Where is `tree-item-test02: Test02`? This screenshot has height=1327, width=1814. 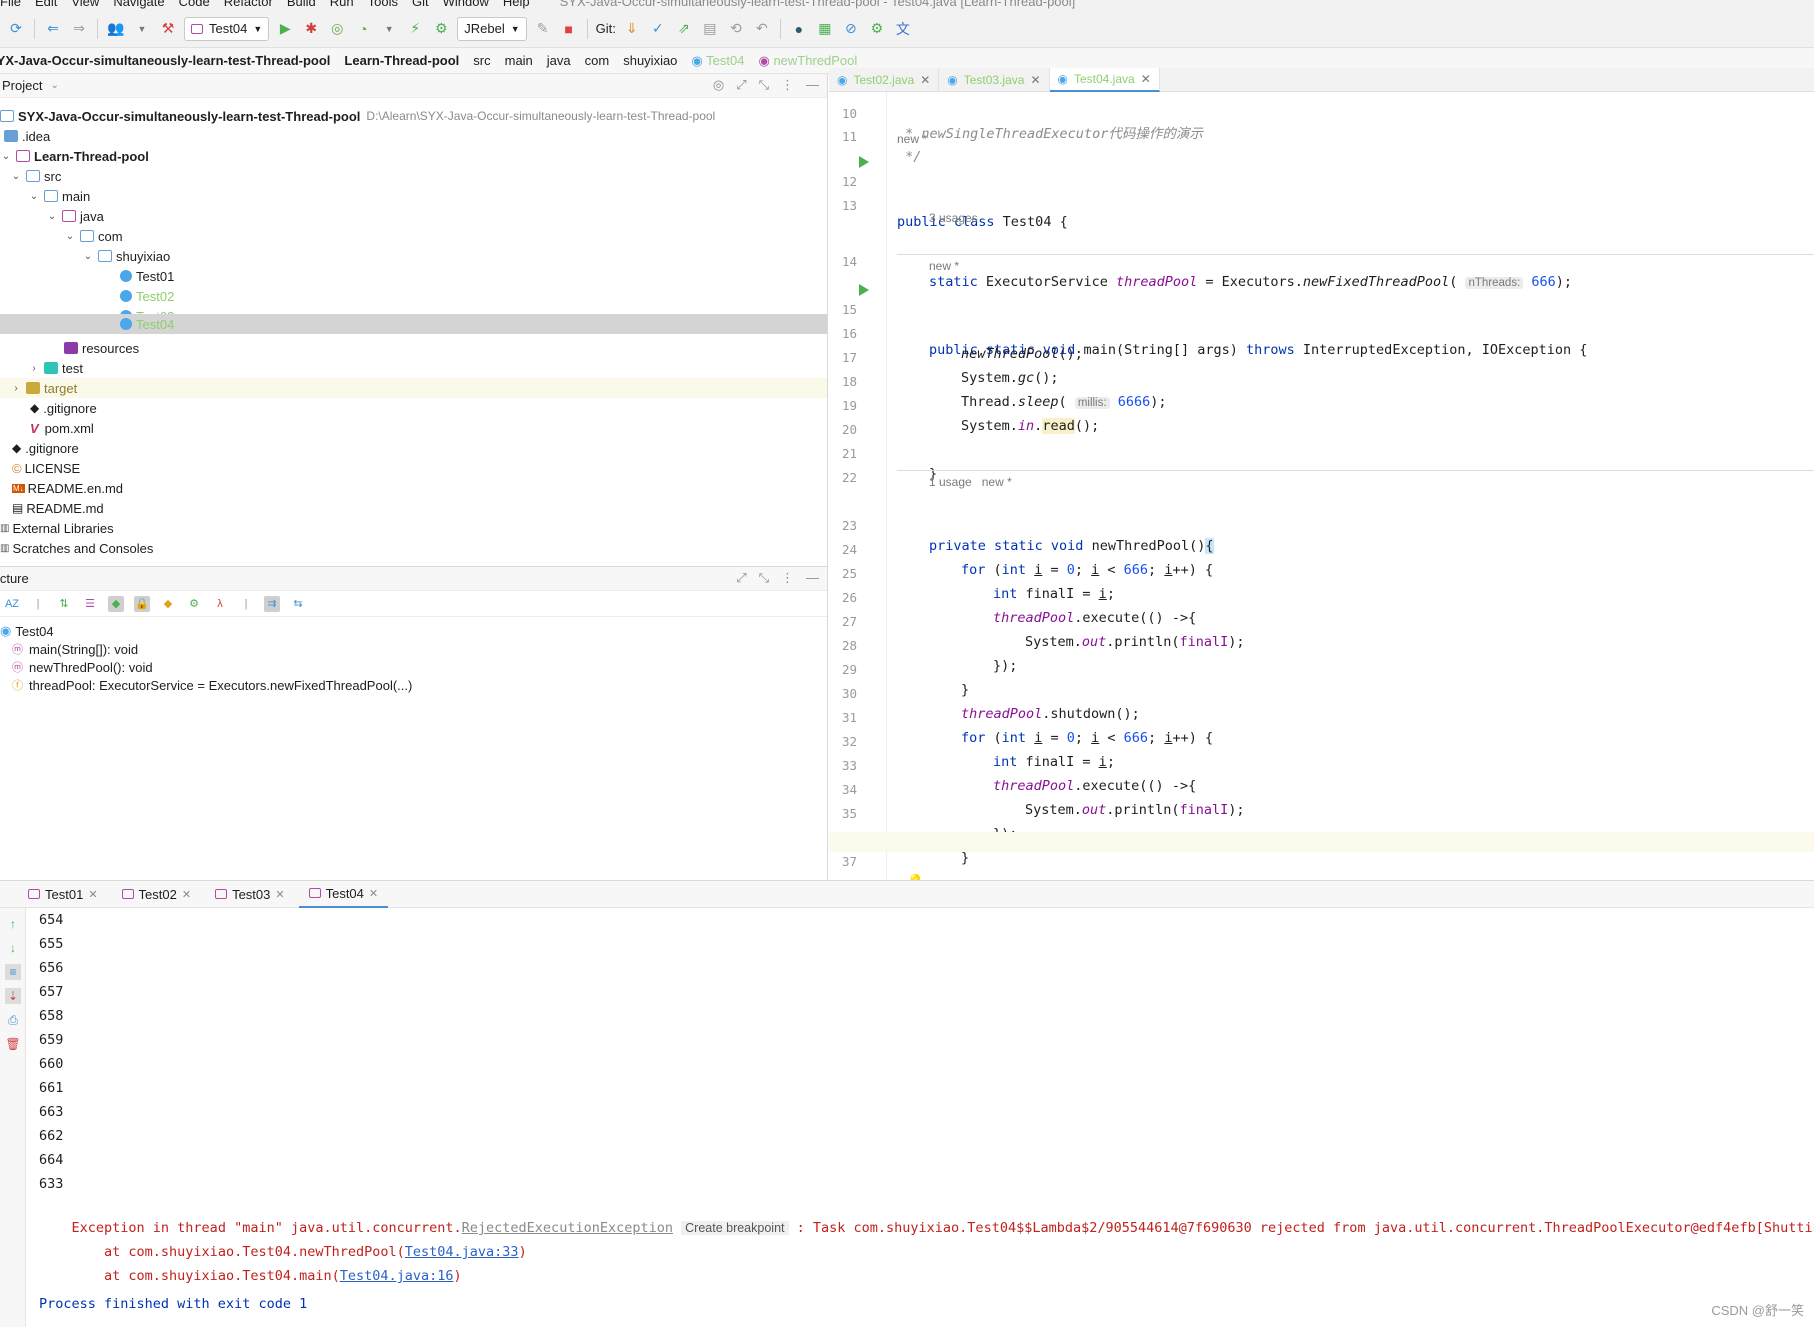 tree-item-test02: Test02 is located at coordinates (147, 296).